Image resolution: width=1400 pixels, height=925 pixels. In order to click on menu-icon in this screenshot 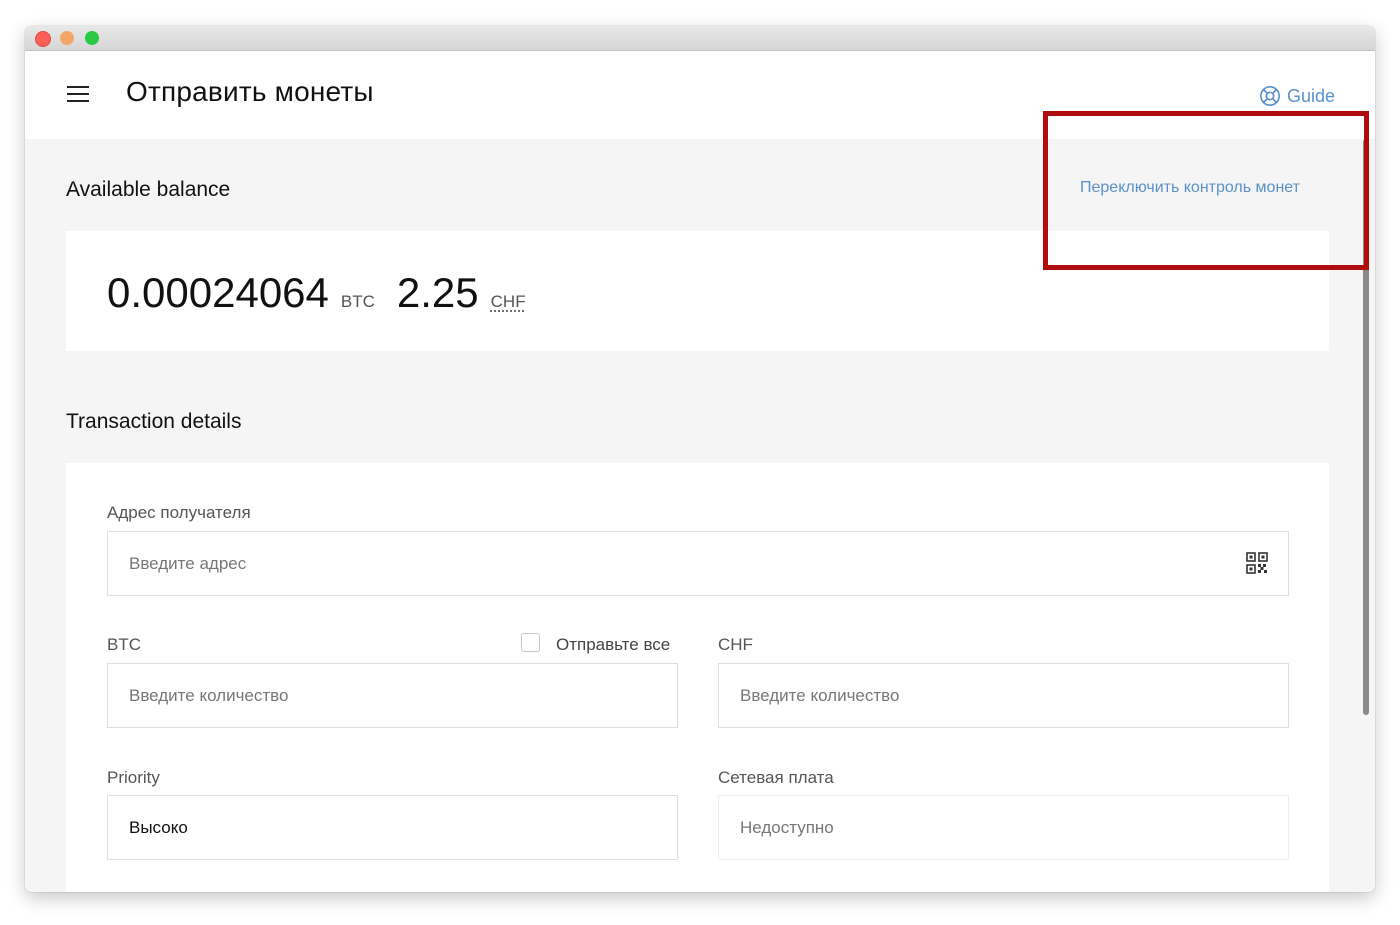, I will do `click(78, 94)`.